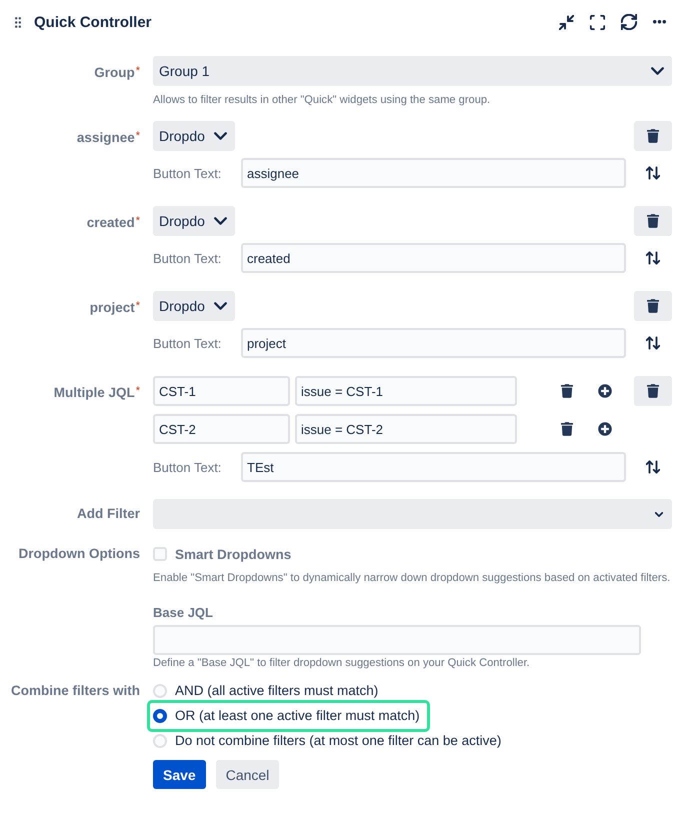 The width and height of the screenshot is (676, 832). Describe the element at coordinates (110, 222) in the screenshot. I see `field-label: created` at that location.